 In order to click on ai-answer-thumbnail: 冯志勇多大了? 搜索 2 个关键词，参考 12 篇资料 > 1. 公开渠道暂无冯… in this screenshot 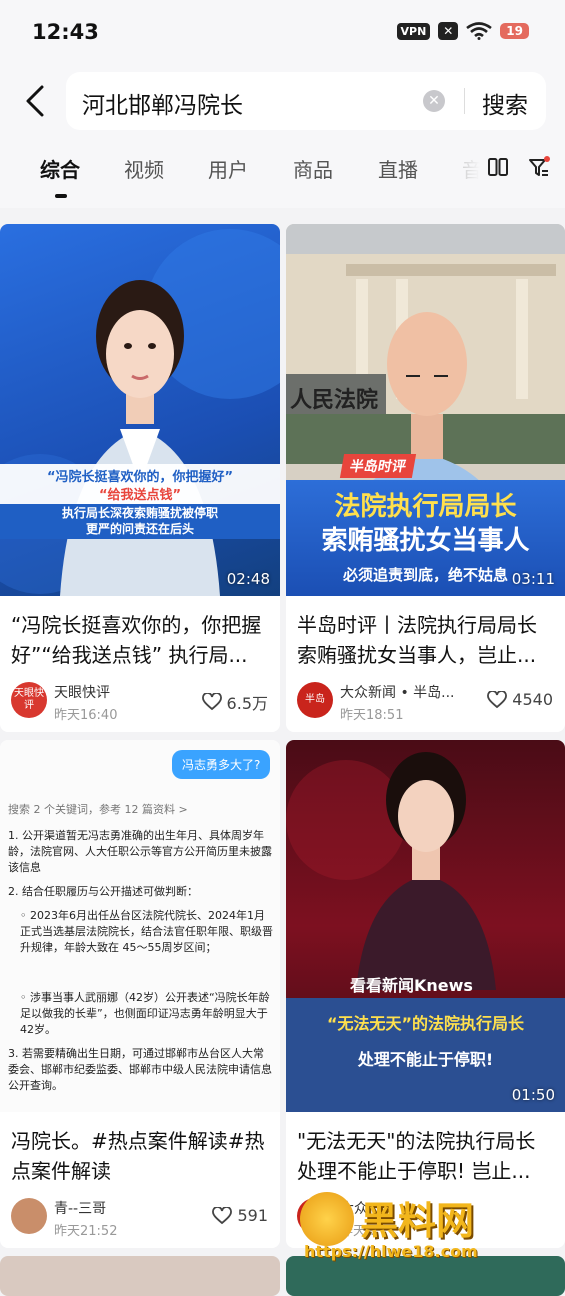, I will do `click(140, 926)`.